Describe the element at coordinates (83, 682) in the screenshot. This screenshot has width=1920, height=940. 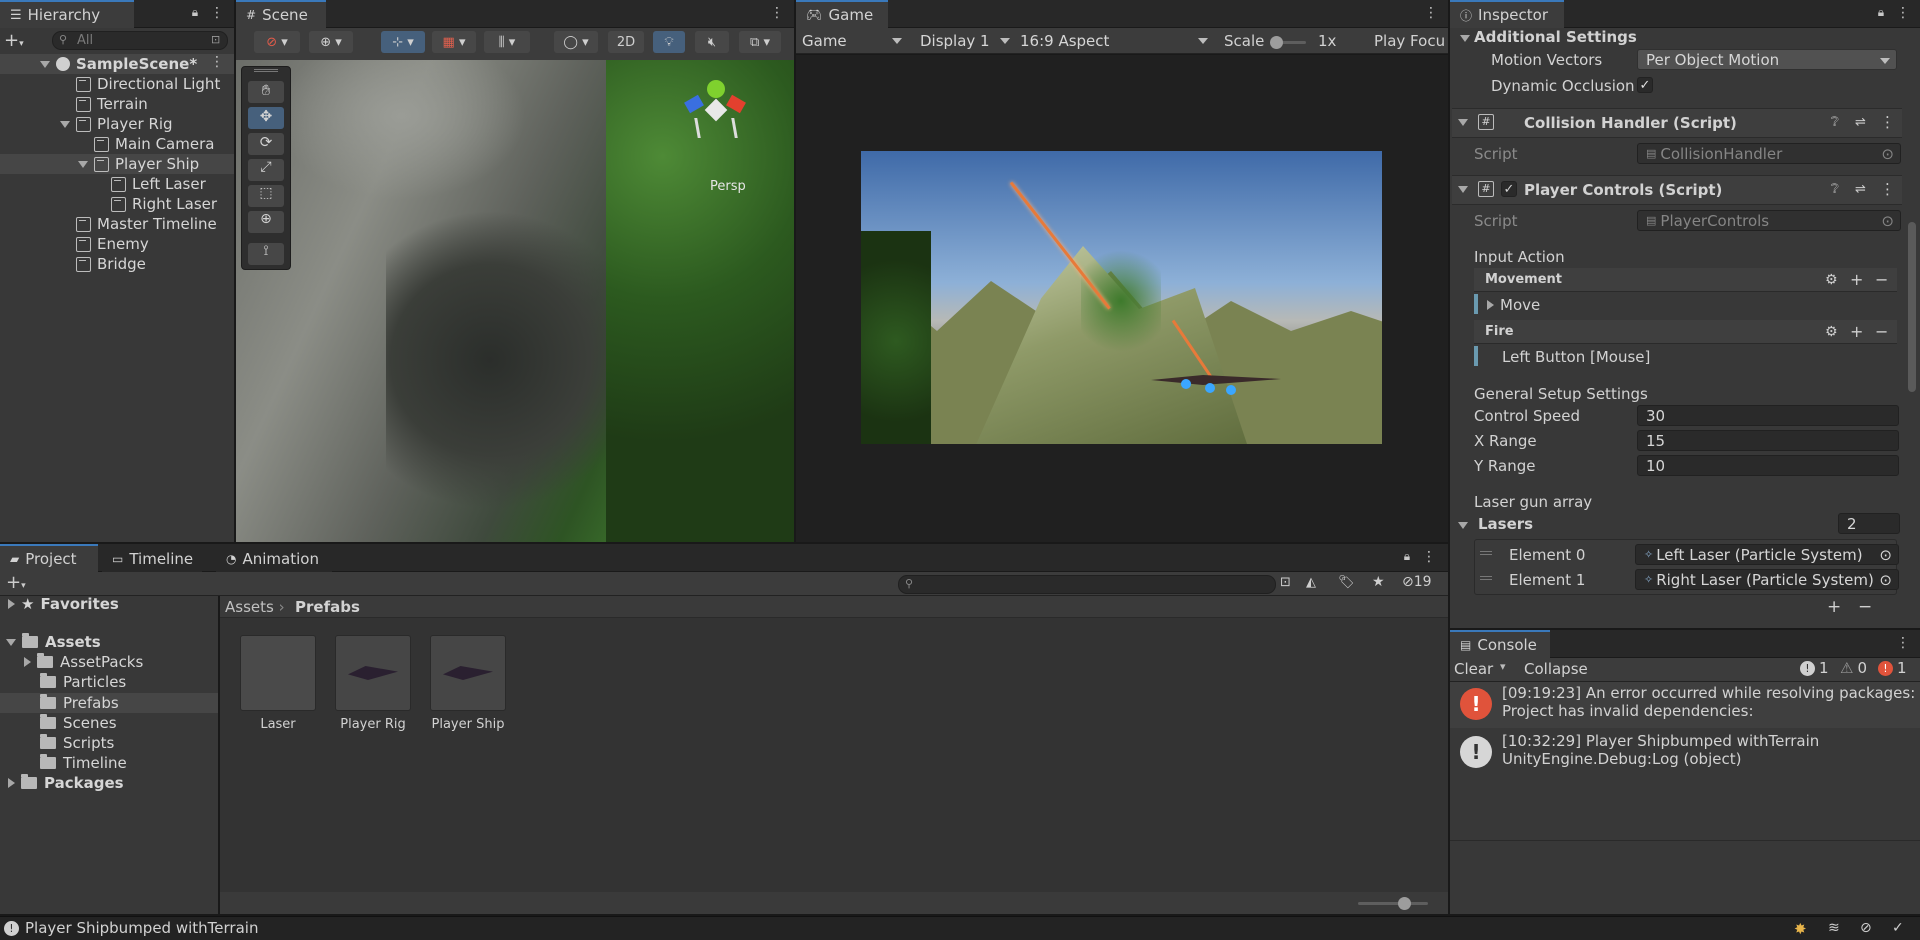
I see `folder-particles: Particles` at that location.